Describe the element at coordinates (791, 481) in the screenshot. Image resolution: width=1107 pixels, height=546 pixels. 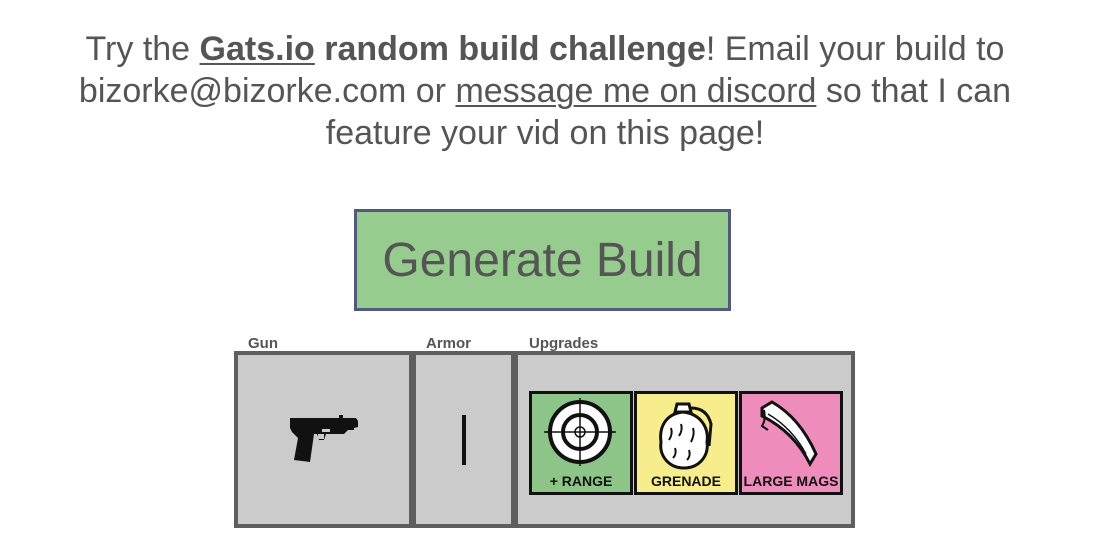
I see `upgrade-label-large-mags: LARGE MAGS` at that location.